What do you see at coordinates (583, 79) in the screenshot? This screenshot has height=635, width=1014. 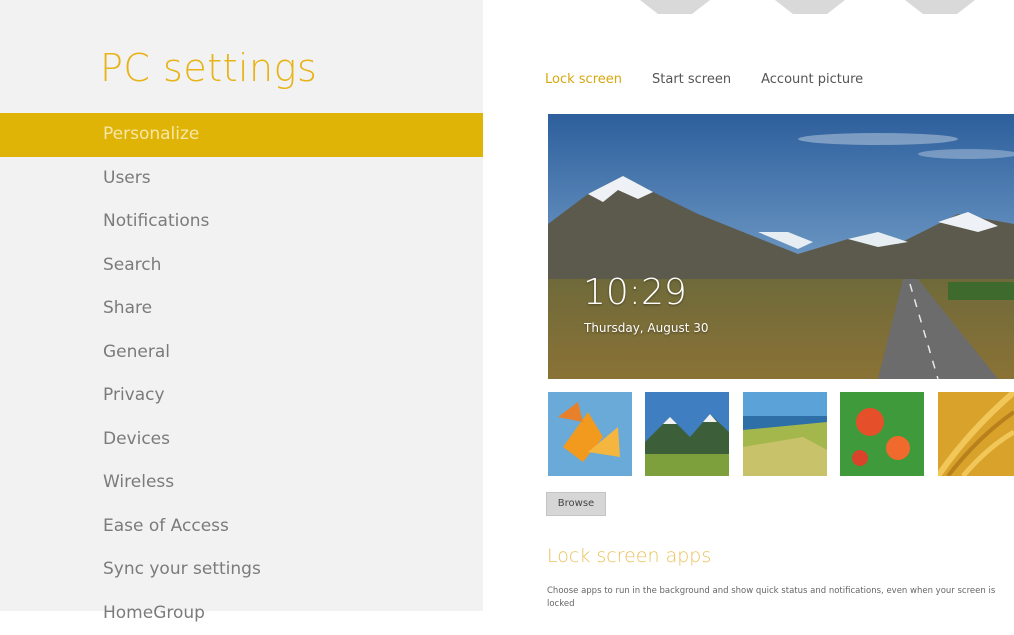 I see `tab-lock-screen: Lock screen` at bounding box center [583, 79].